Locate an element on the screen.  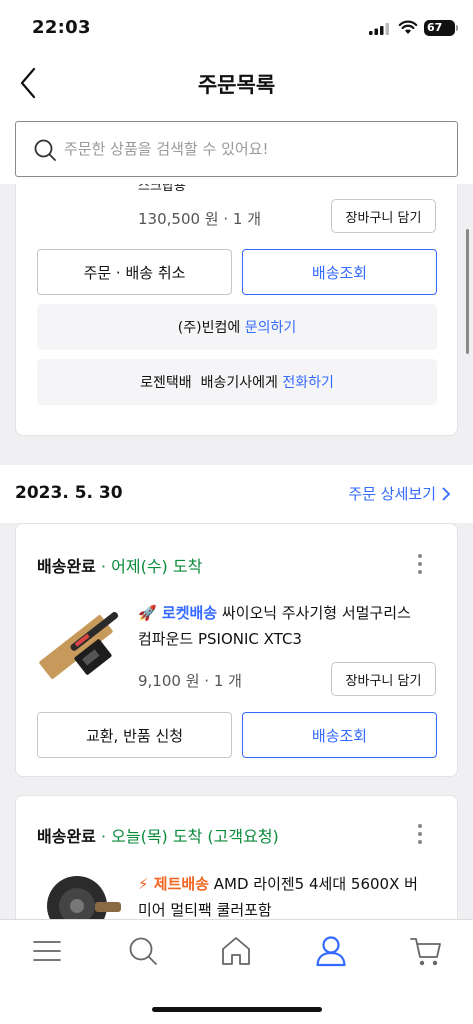
product-name-line2: 미어 멀티팩 쿨러포함 is located at coordinates (205, 910).